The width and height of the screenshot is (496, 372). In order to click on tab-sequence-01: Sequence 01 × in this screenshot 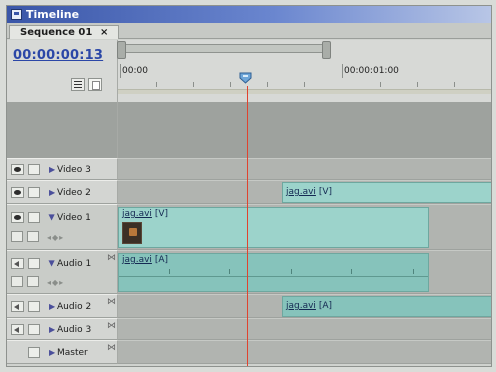, I will do `click(64, 32)`.